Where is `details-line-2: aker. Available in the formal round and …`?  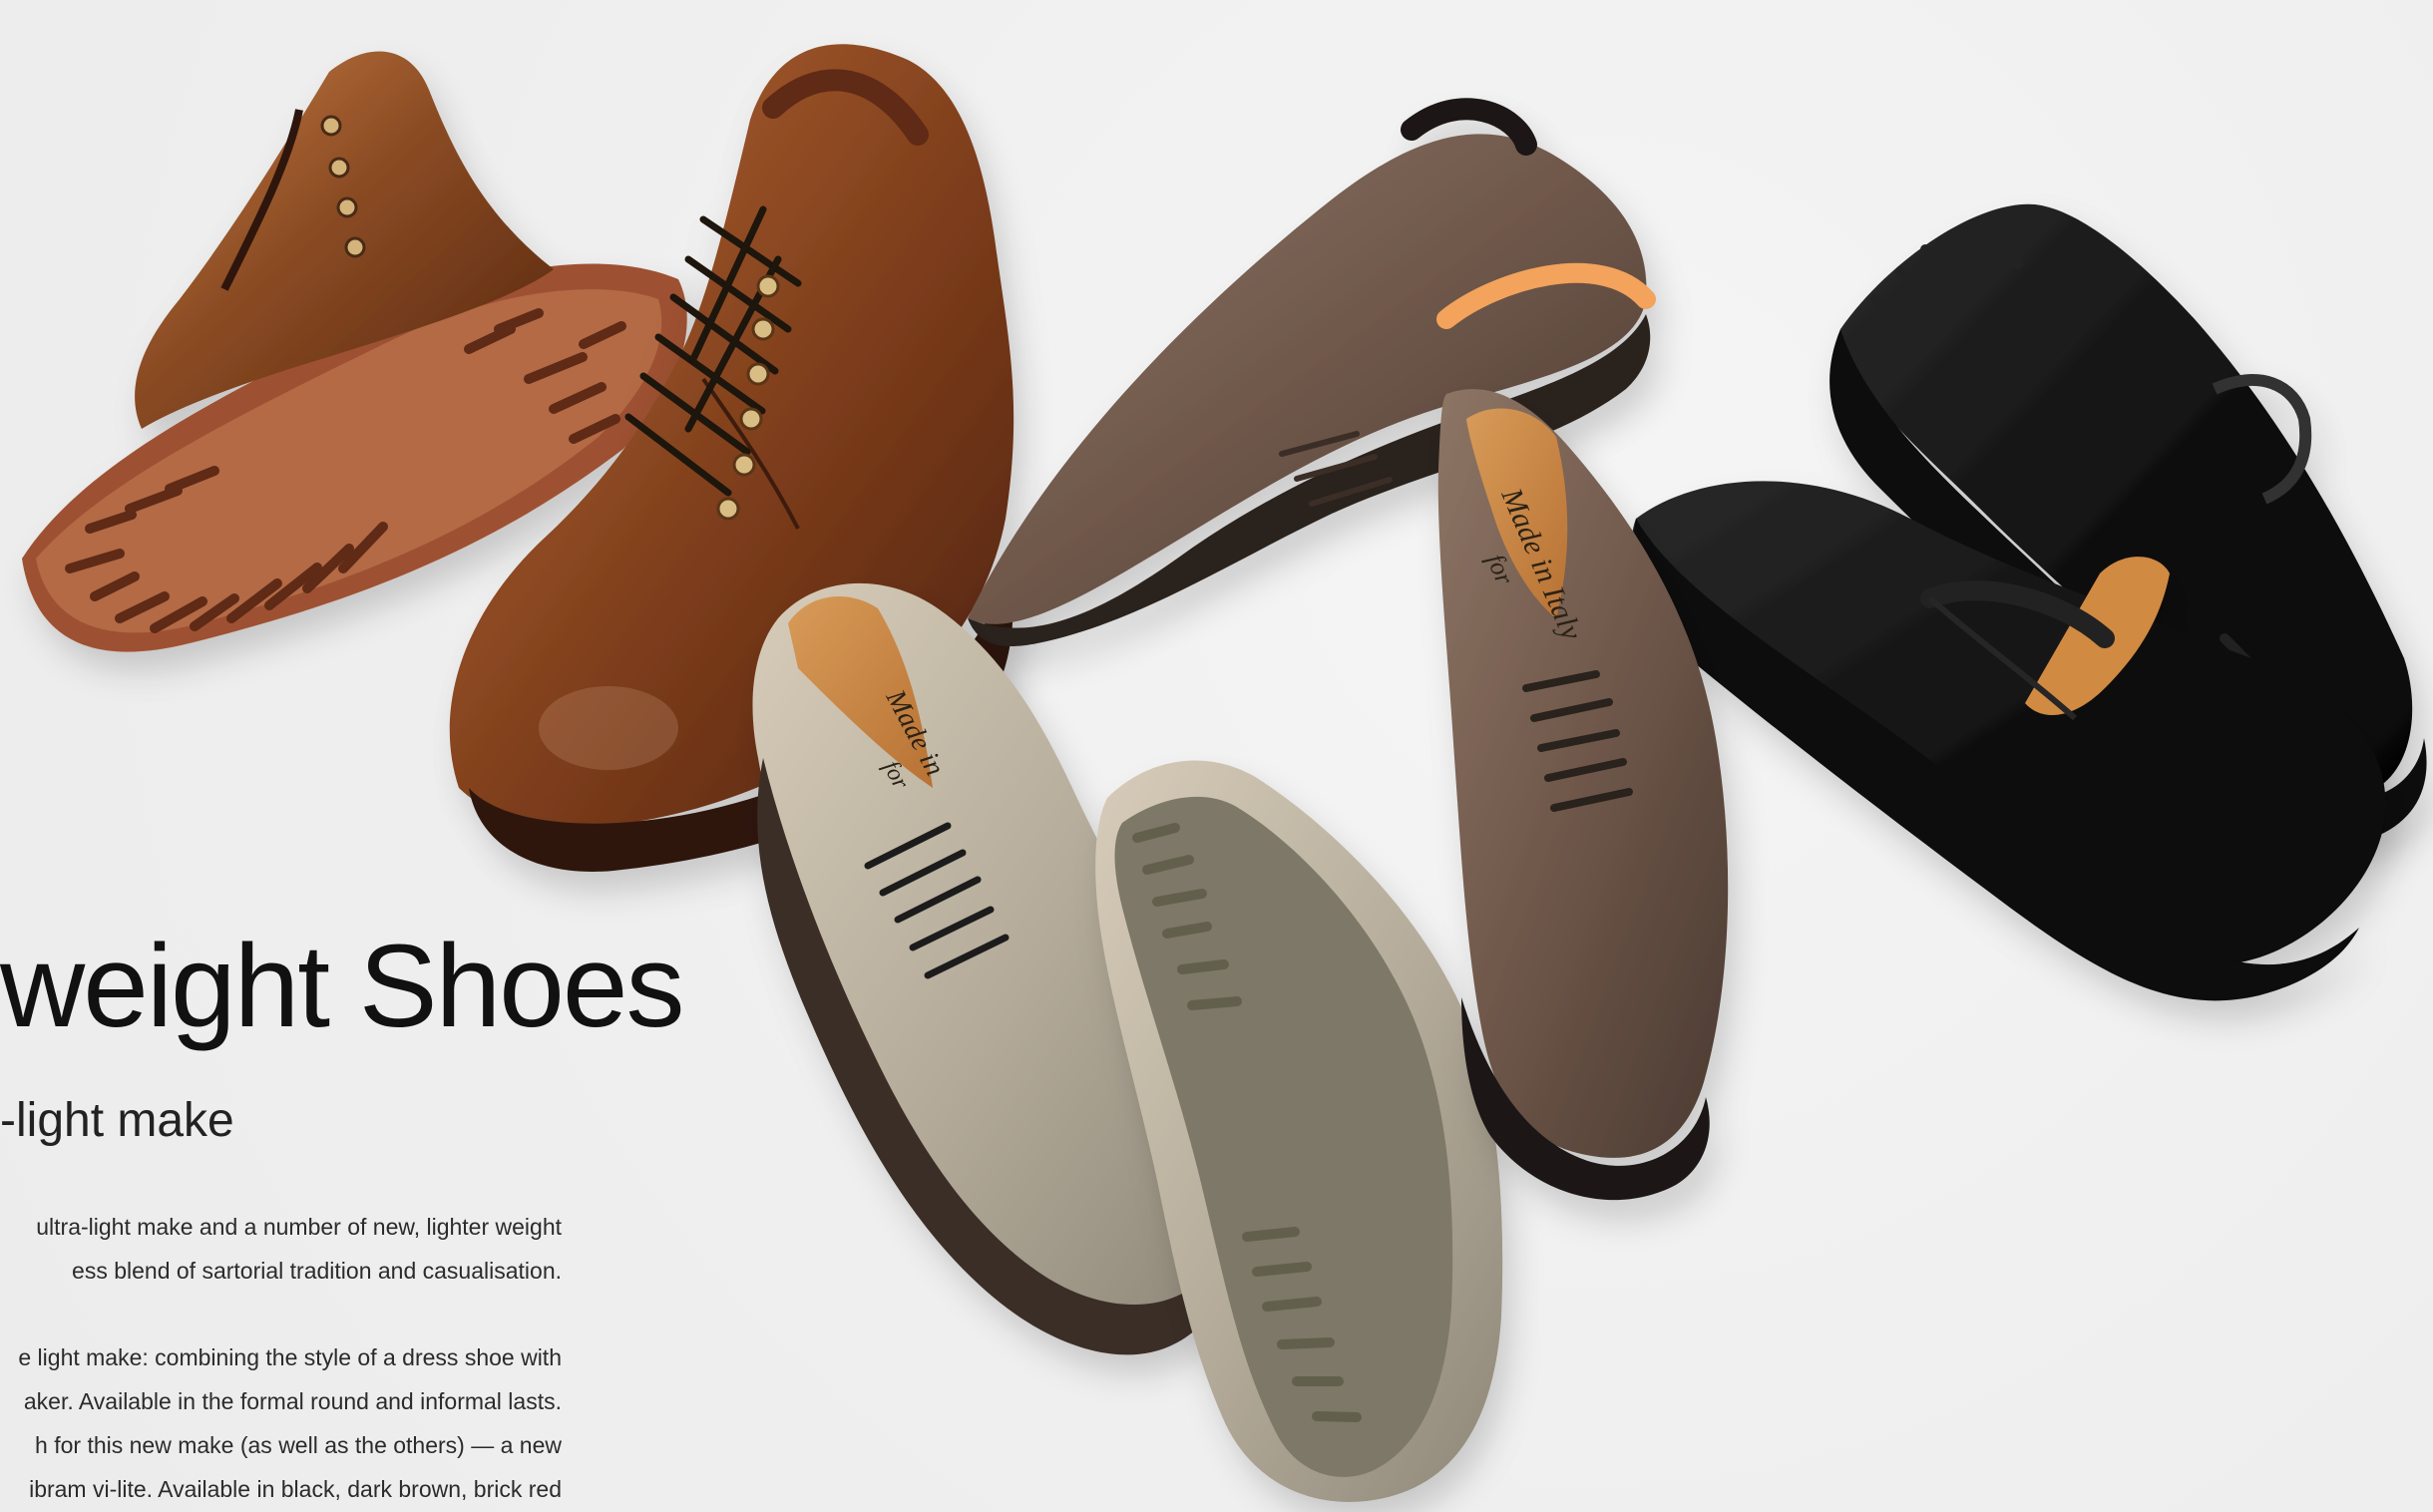 details-line-2: aker. Available in the formal round and … is located at coordinates (292, 1401).